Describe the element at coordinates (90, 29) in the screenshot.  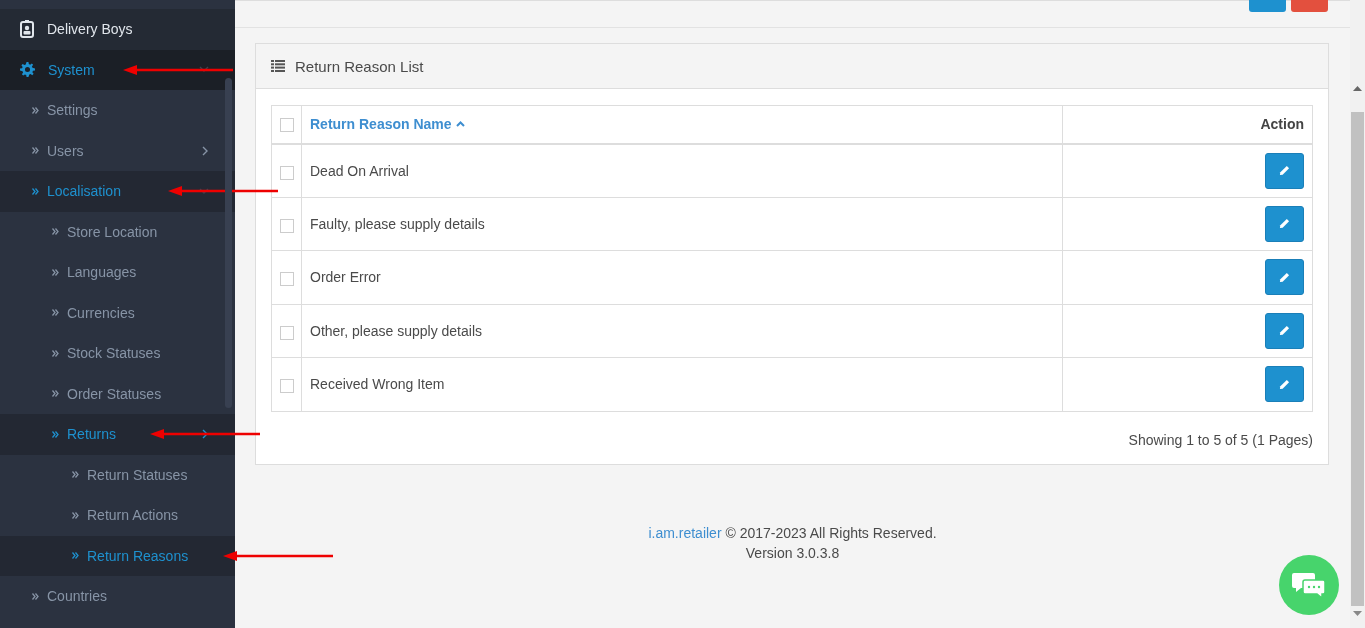
I see `menu-label: Delivery Boys` at that location.